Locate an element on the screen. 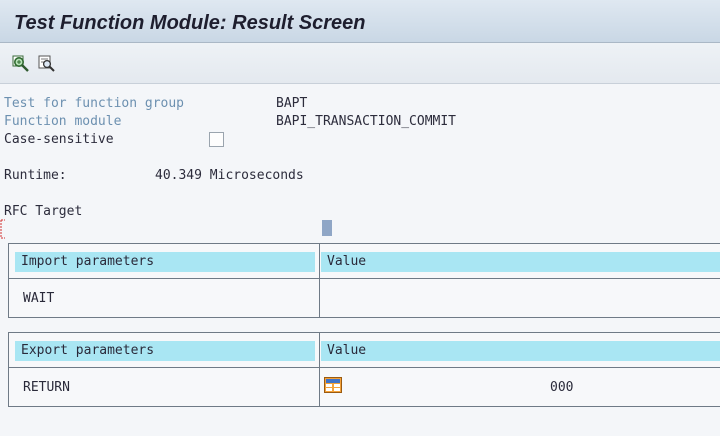 This screenshot has width=720, height=436. toolbar is located at coordinates (360, 63).